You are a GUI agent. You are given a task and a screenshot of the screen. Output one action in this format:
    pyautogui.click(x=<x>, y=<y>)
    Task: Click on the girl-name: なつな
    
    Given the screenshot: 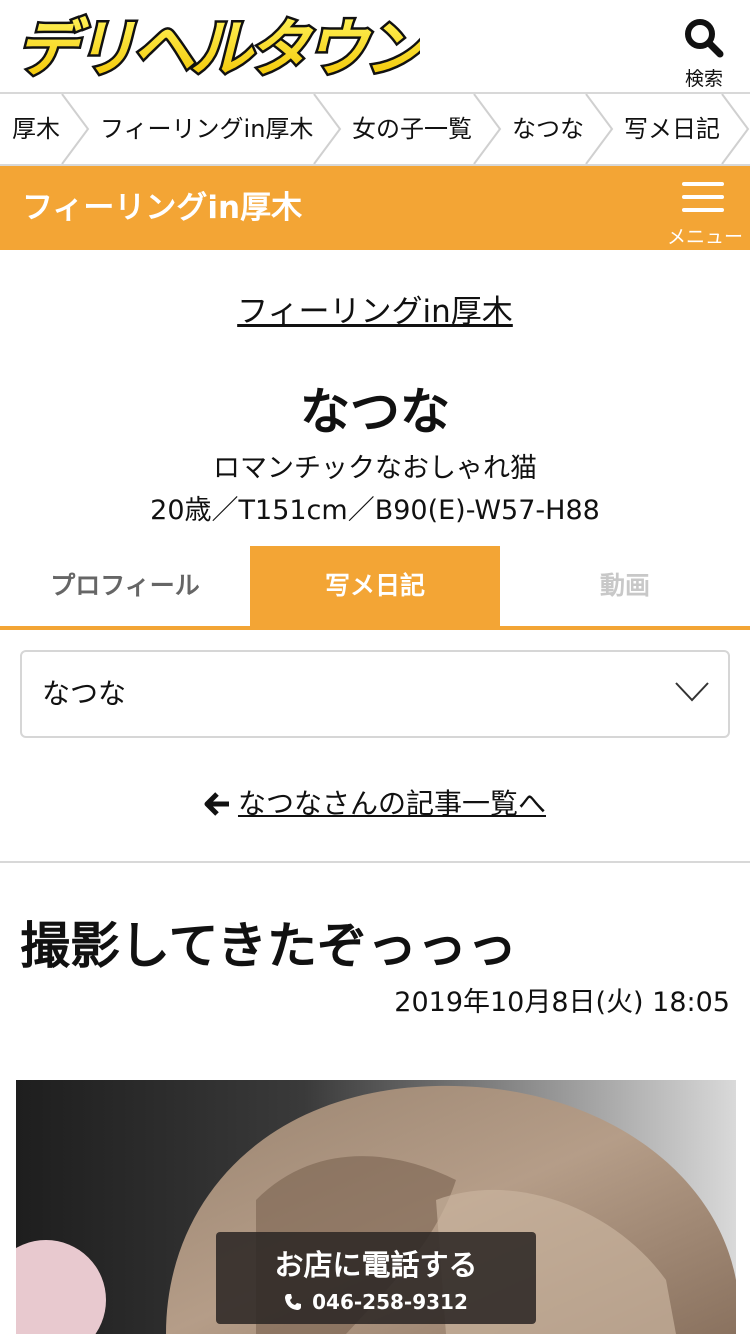 What is the action you would take?
    pyautogui.click(x=375, y=412)
    